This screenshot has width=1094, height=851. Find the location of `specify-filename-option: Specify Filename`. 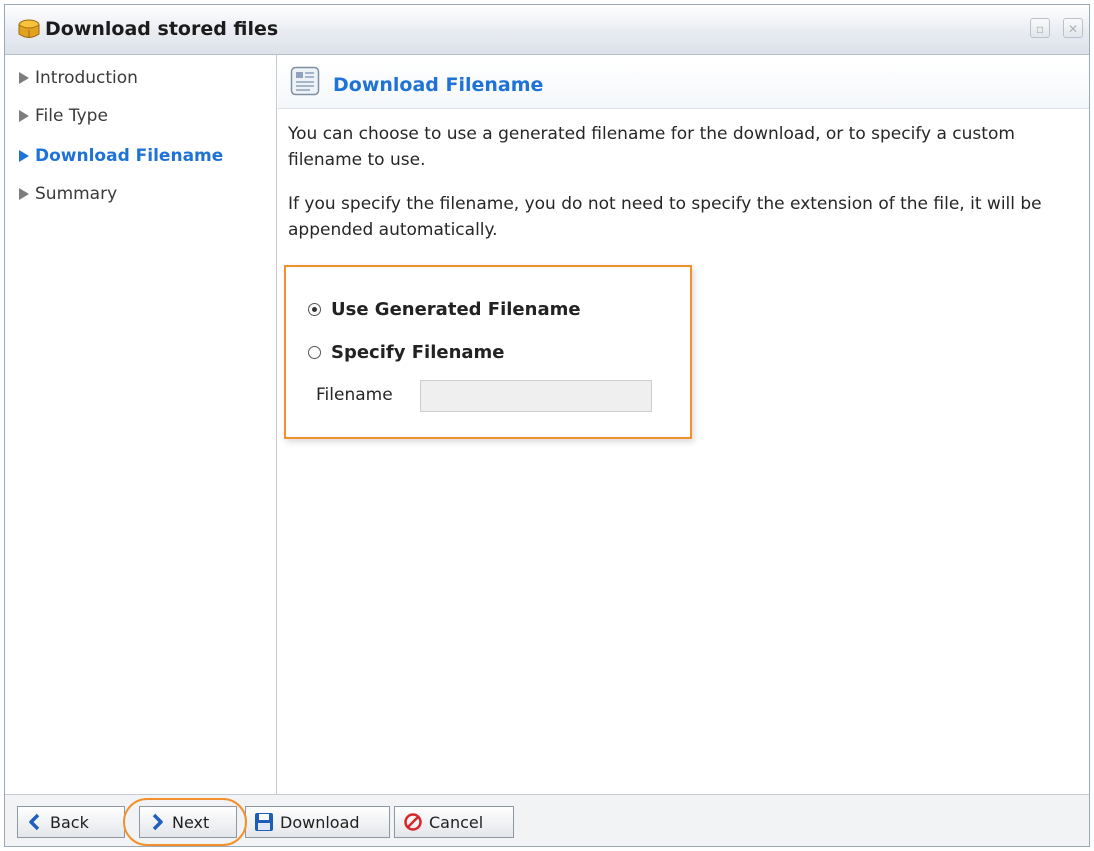

specify-filename-option: Specify Filename is located at coordinates (406, 352).